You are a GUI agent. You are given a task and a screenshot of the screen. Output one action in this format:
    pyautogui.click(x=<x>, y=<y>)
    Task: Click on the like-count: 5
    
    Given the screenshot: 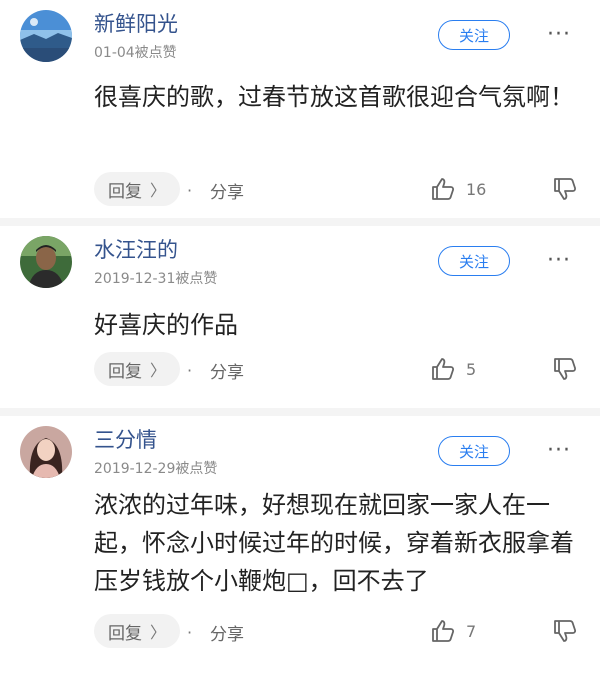 What is the action you would take?
    pyautogui.click(x=471, y=369)
    